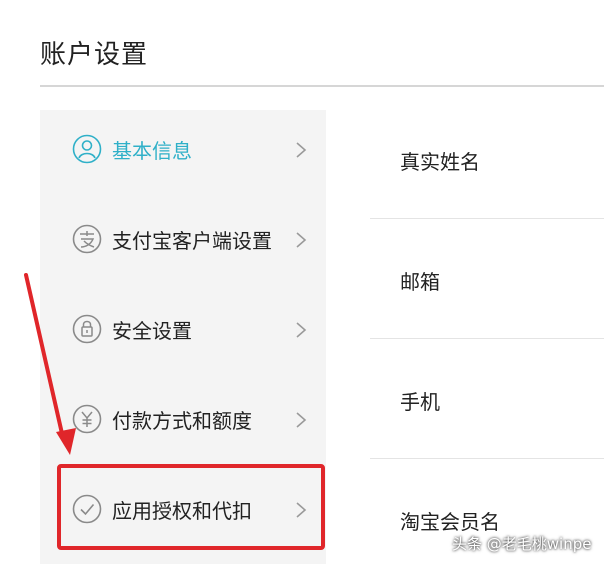 The height and width of the screenshot is (578, 604). What do you see at coordinates (152, 151) in the screenshot?
I see `sidebar-item-label: 基本信息` at bounding box center [152, 151].